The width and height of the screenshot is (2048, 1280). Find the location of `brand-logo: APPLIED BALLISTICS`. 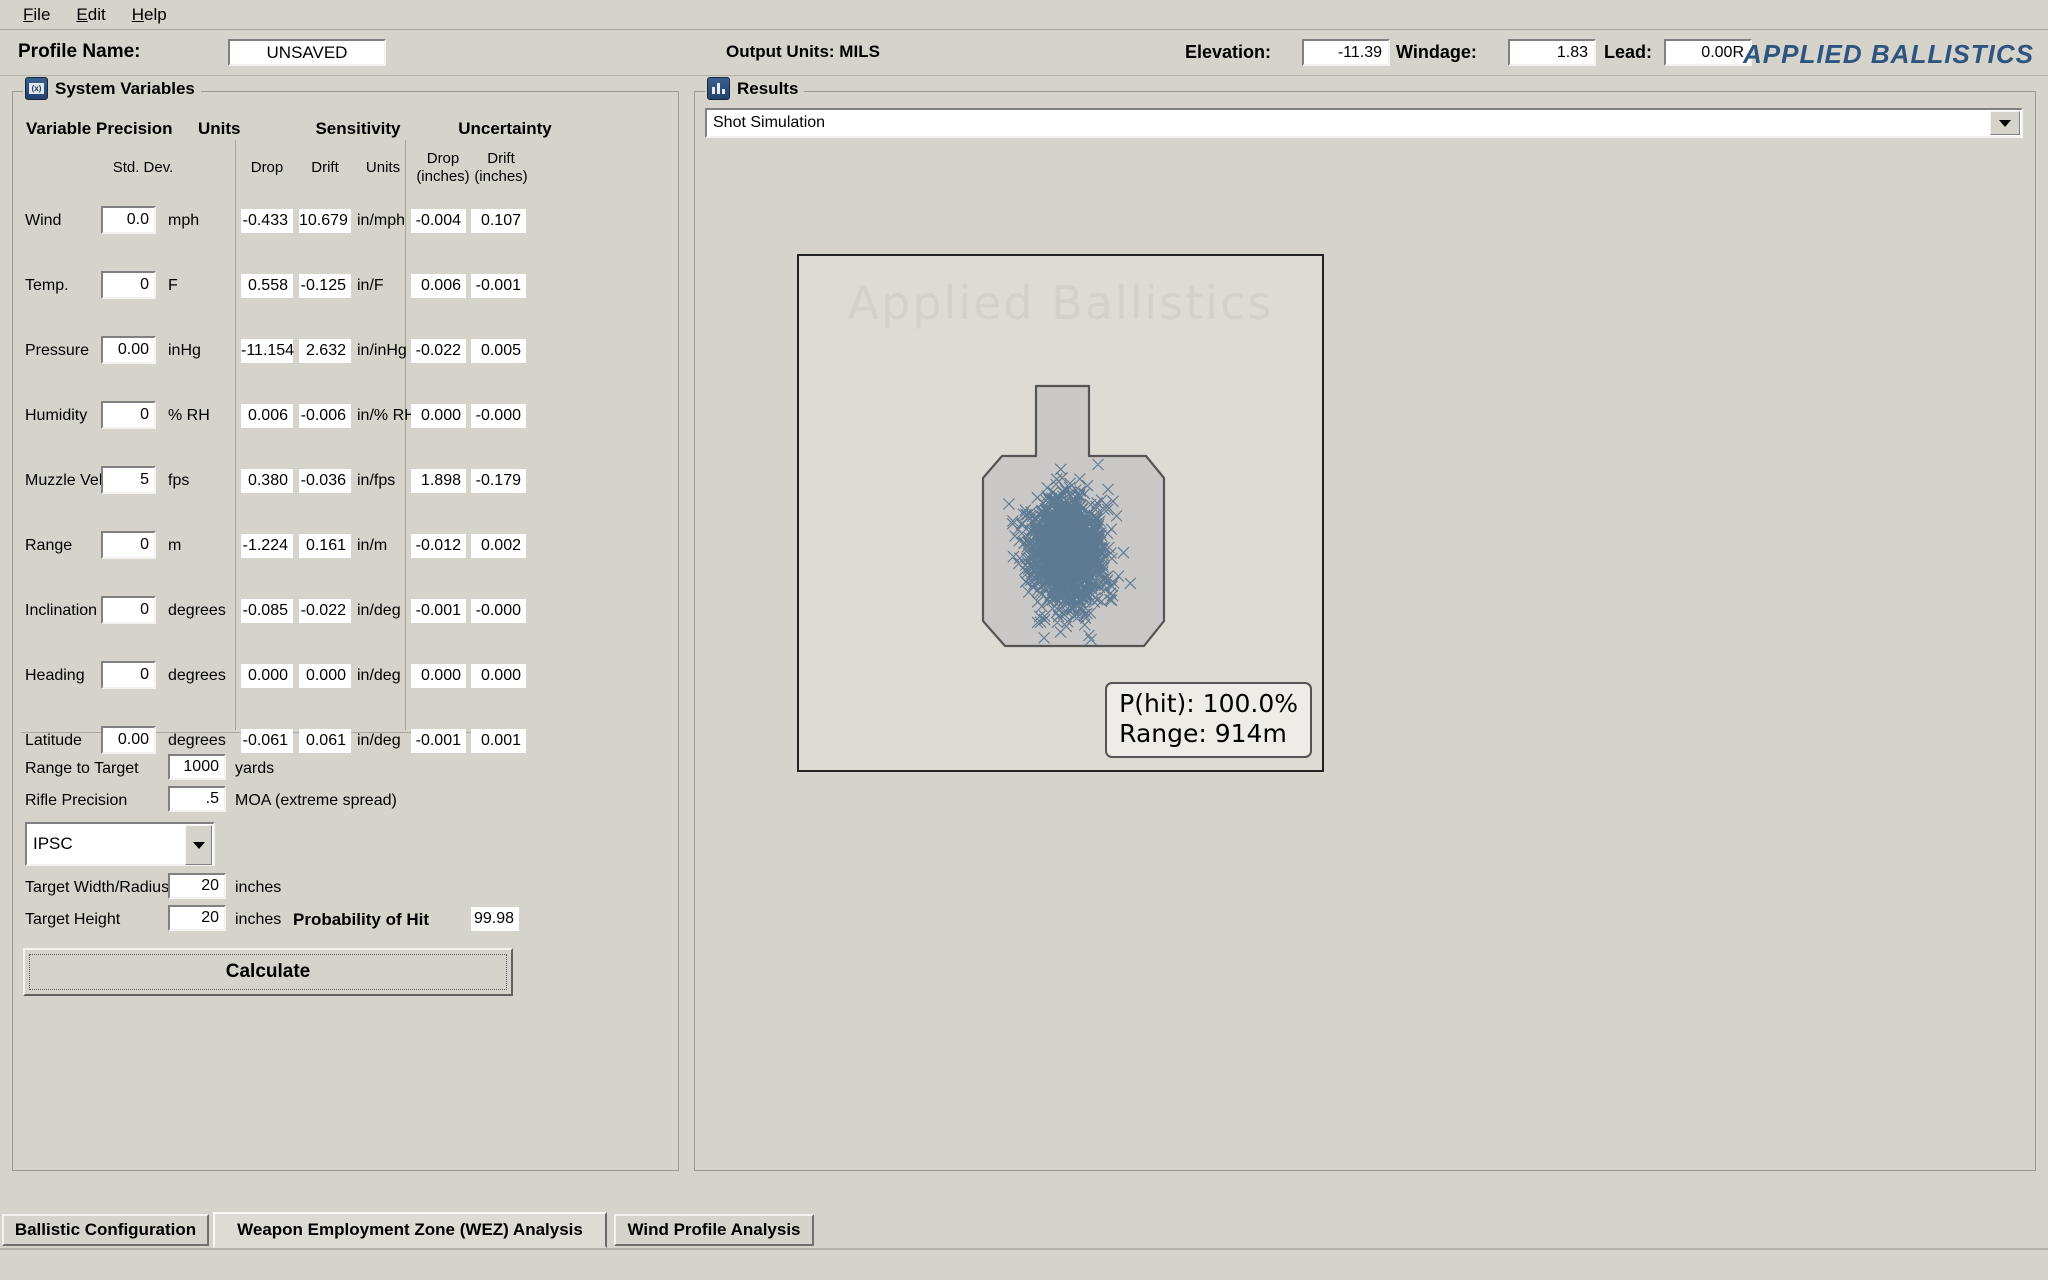

brand-logo: APPLIED BALLISTICS is located at coordinates (1888, 54).